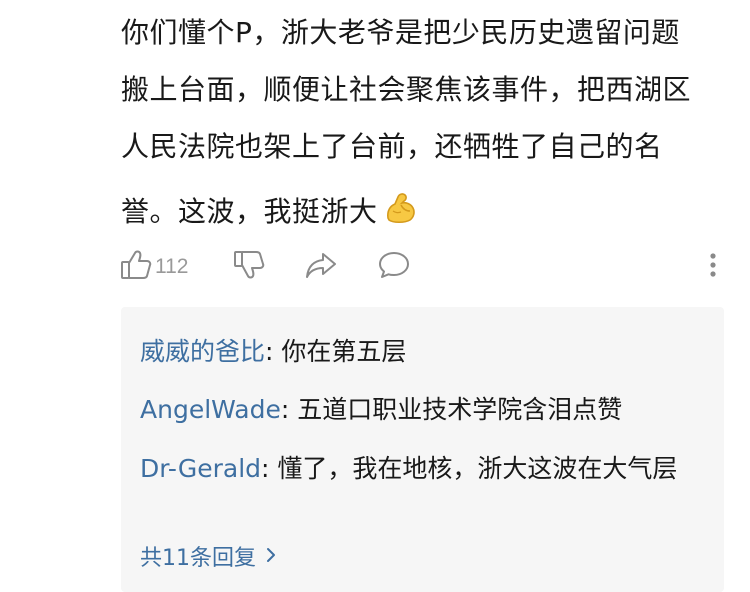  I want to click on thumbs-down-icon, so click(249, 267).